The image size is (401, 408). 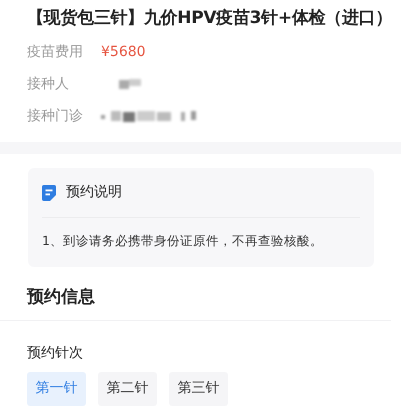 I want to click on notice-text: 1、到诊请务必携带身份证原件，不再查验核酸。, so click(x=183, y=241).